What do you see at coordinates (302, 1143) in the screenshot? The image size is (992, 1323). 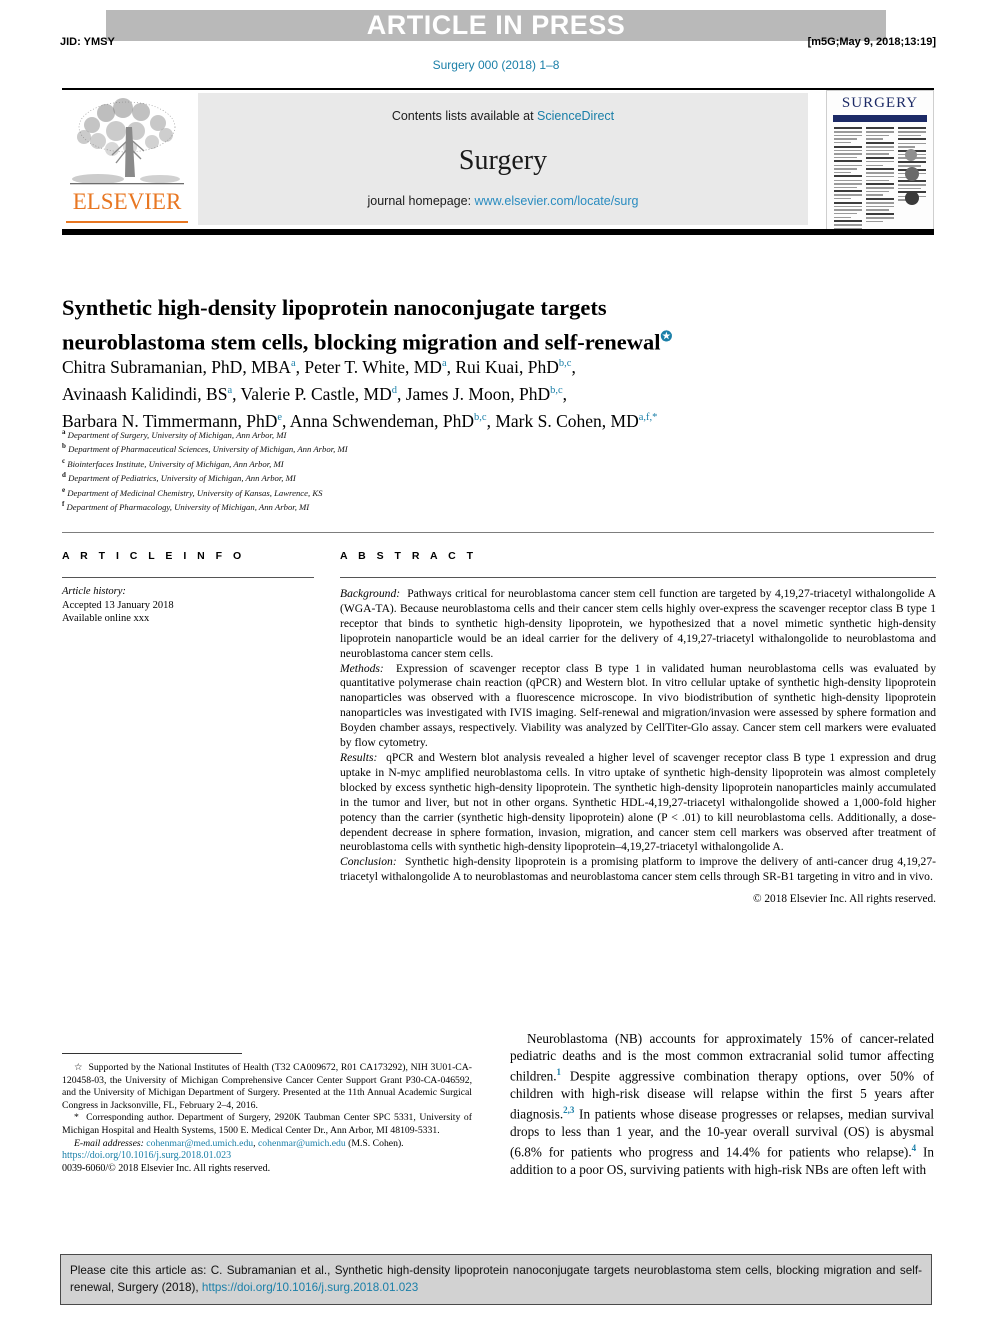 I see `email-link-2: cohenmar@umich.edu` at bounding box center [302, 1143].